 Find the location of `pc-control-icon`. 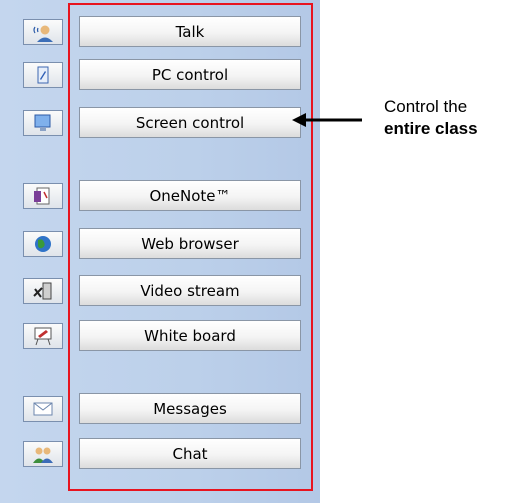

pc-control-icon is located at coordinates (43, 75).